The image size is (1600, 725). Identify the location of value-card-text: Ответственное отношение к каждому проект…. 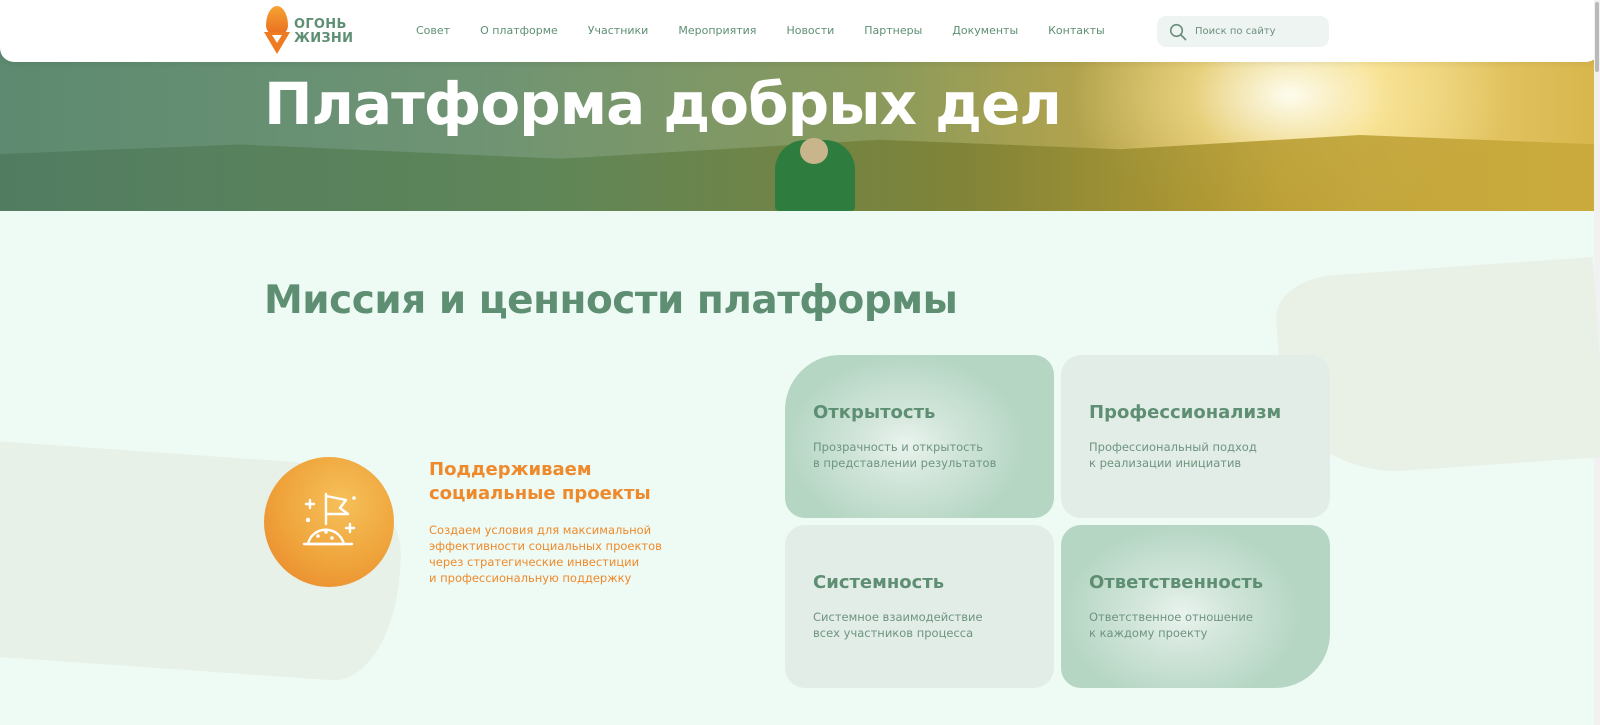
(1204, 625).